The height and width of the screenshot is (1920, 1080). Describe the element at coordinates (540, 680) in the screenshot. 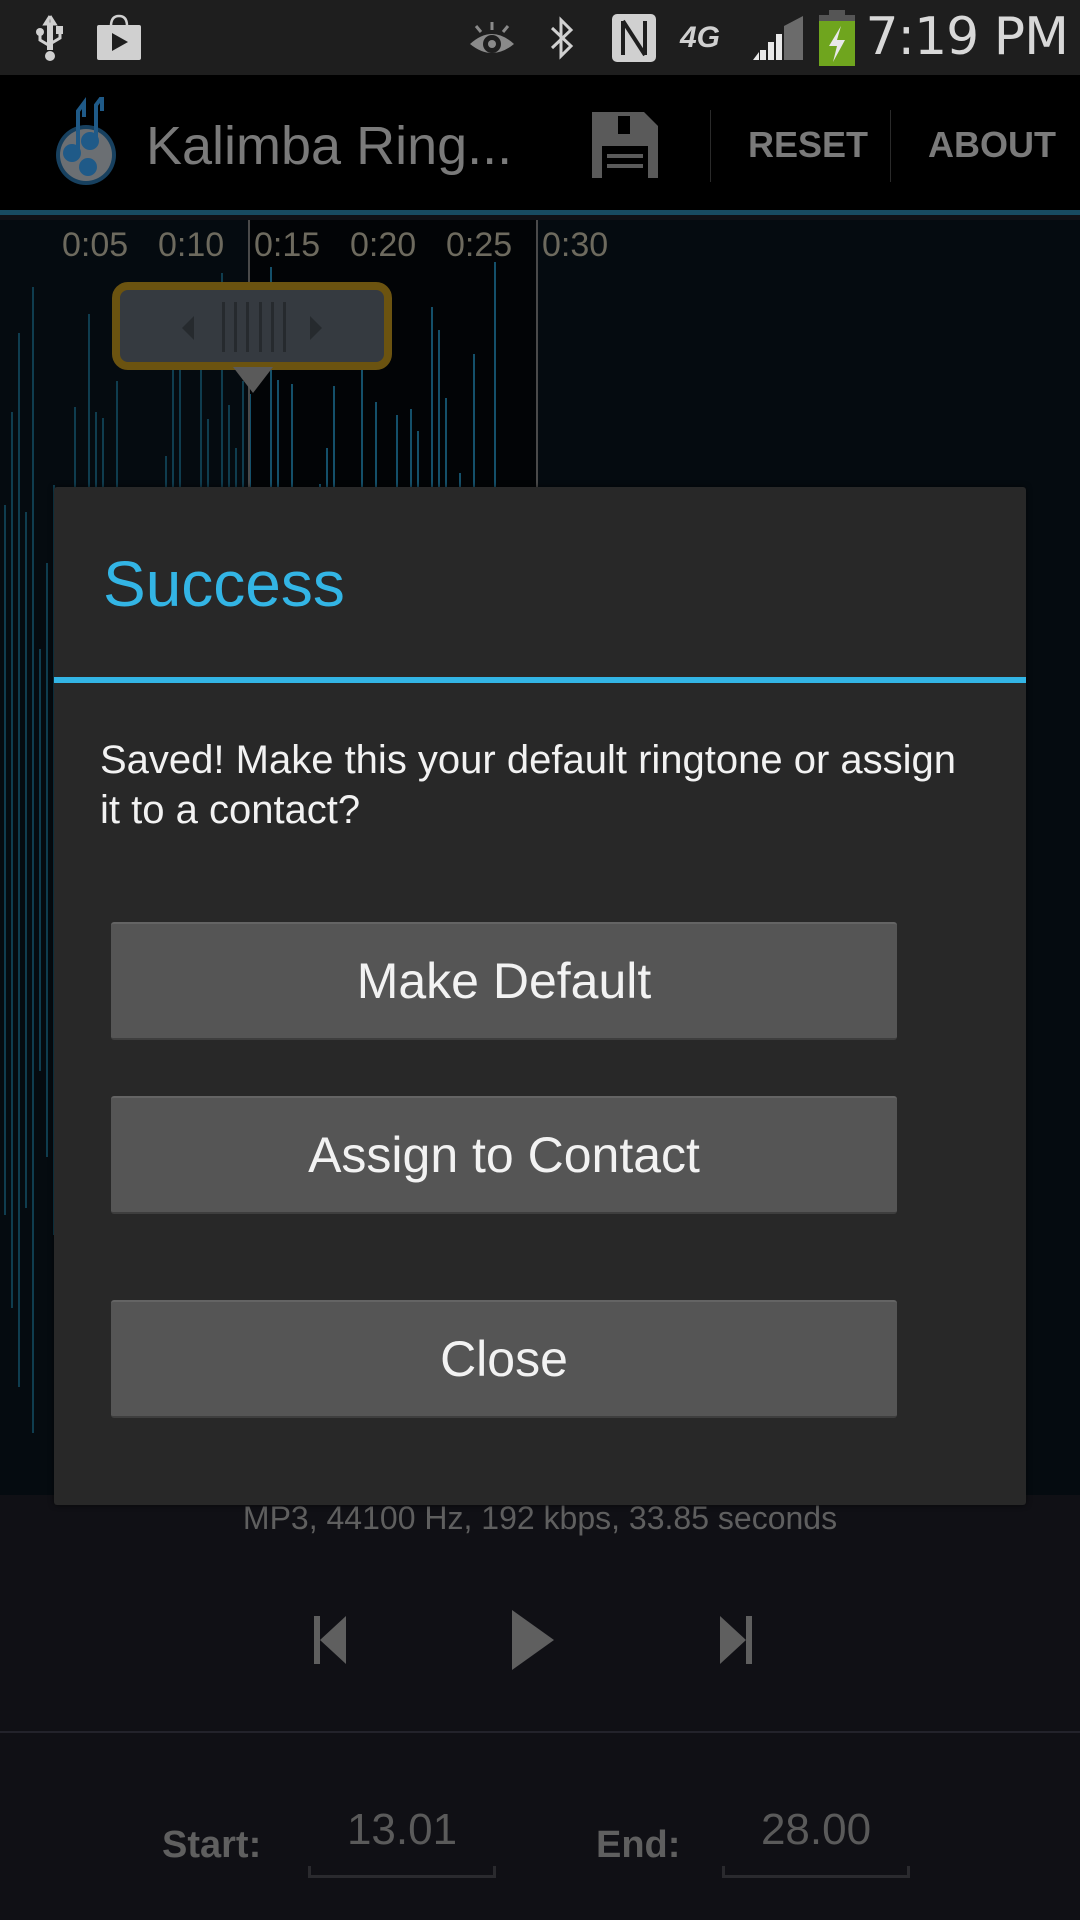

I see `dialog-title-divider` at that location.